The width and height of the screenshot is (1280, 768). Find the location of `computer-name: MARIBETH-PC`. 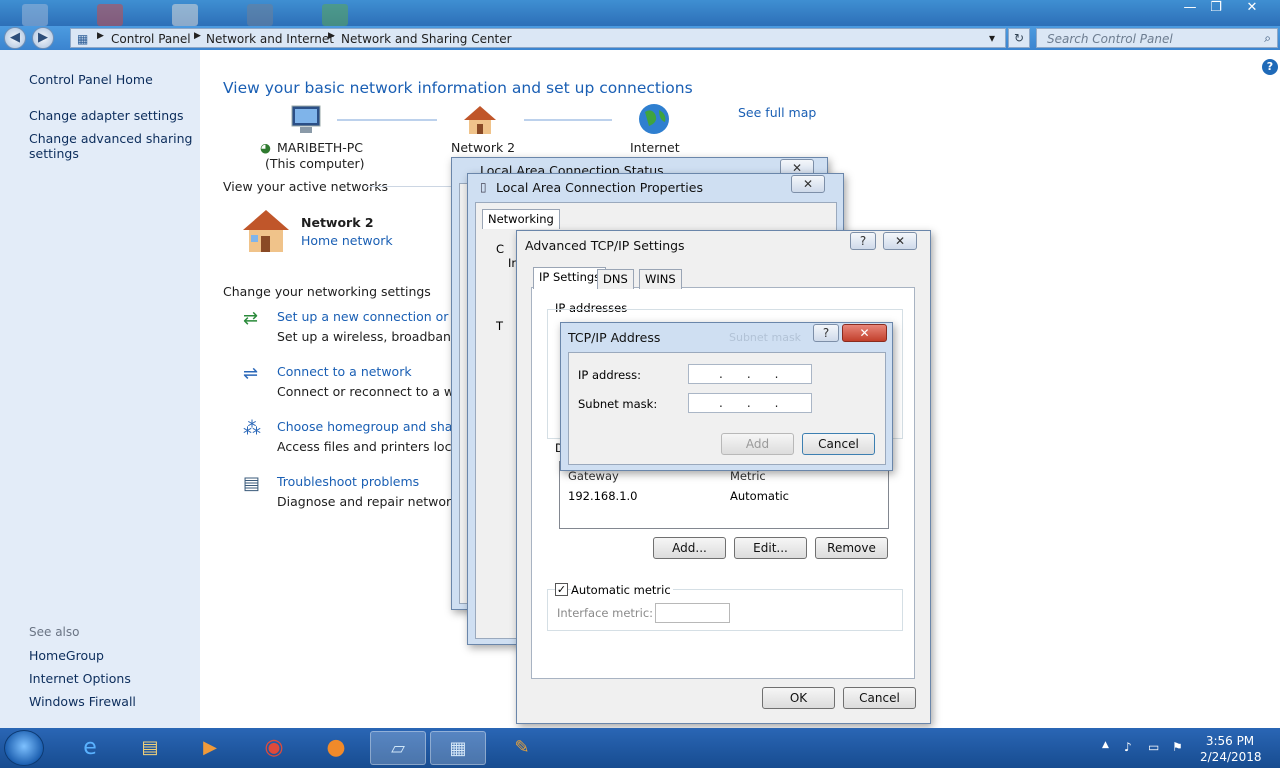

computer-name: MARIBETH-PC is located at coordinates (320, 147).